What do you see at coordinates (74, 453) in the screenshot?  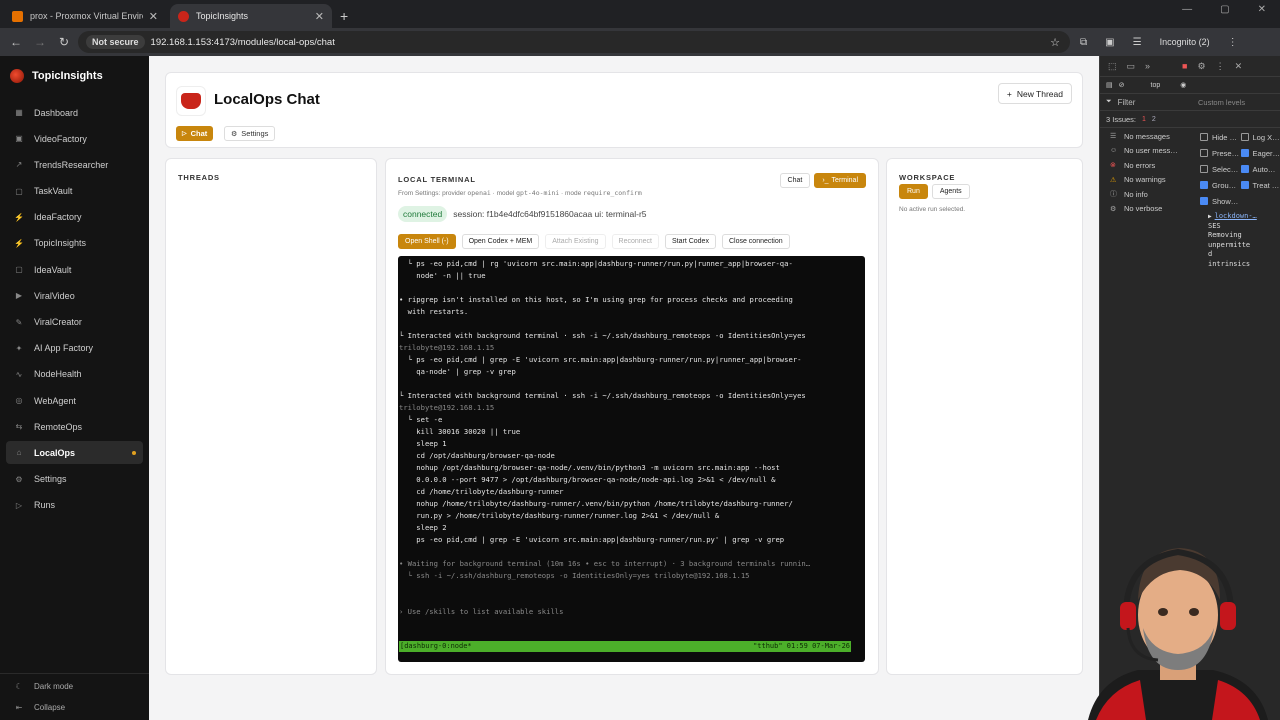 I see `sidebar-item-localops: ⌂ LocalOps` at bounding box center [74, 453].